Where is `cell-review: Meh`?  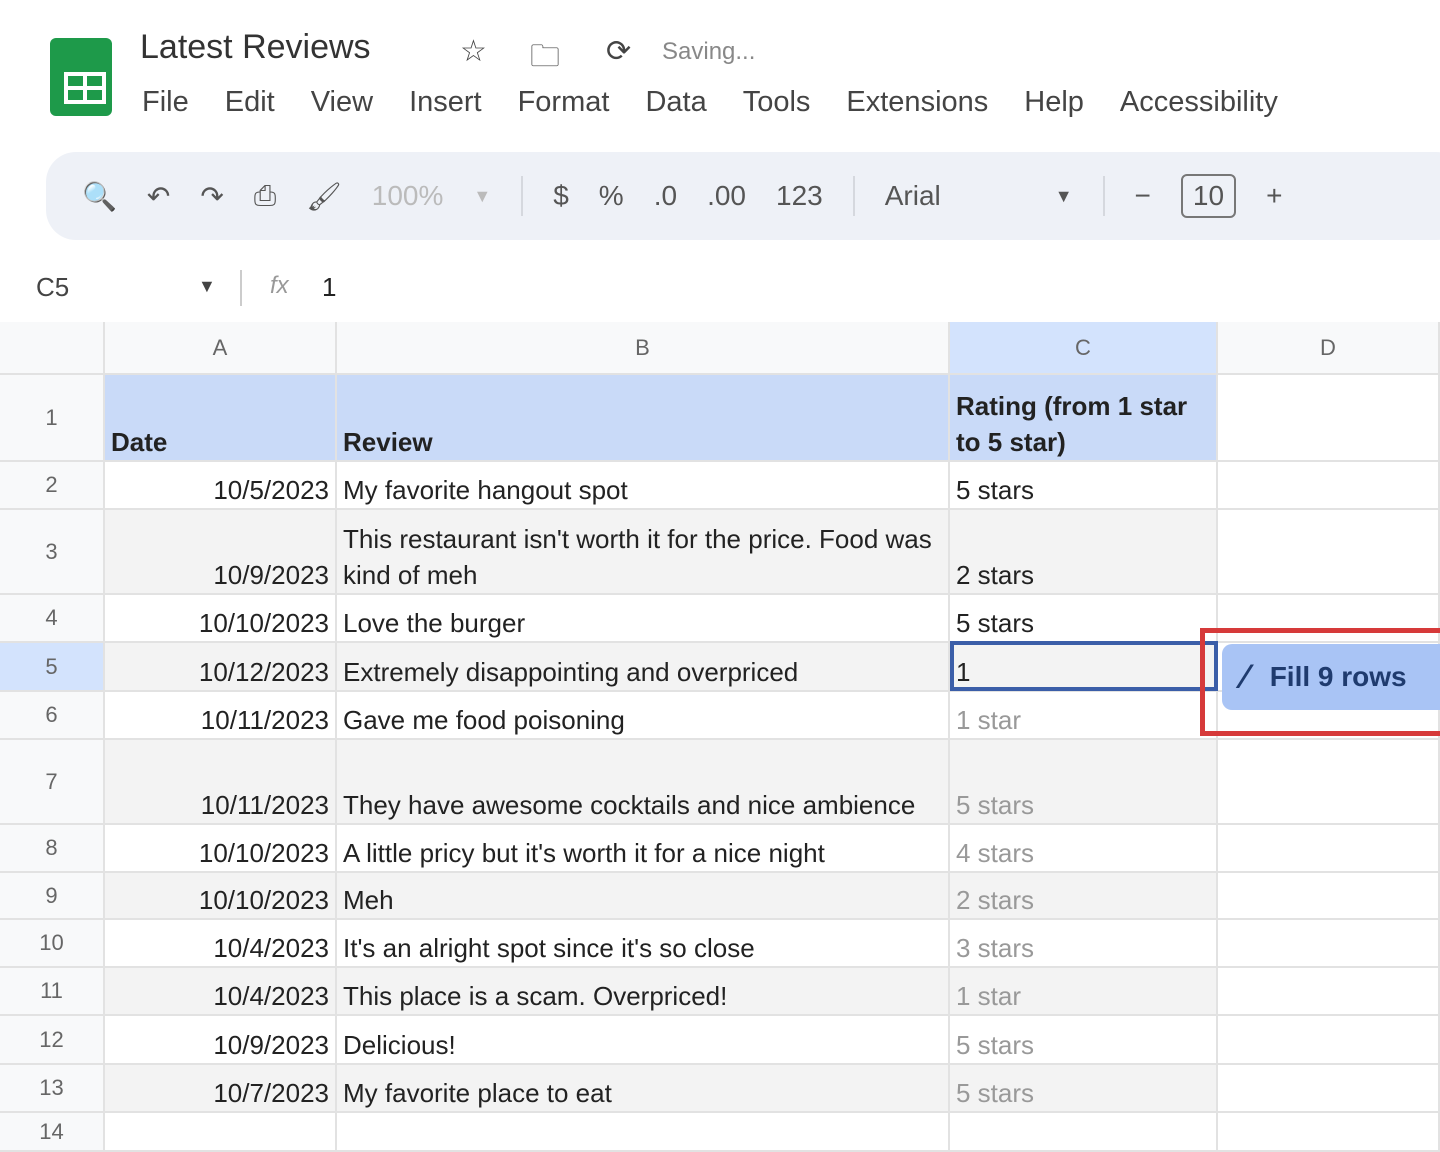 cell-review: Meh is located at coordinates (643, 896).